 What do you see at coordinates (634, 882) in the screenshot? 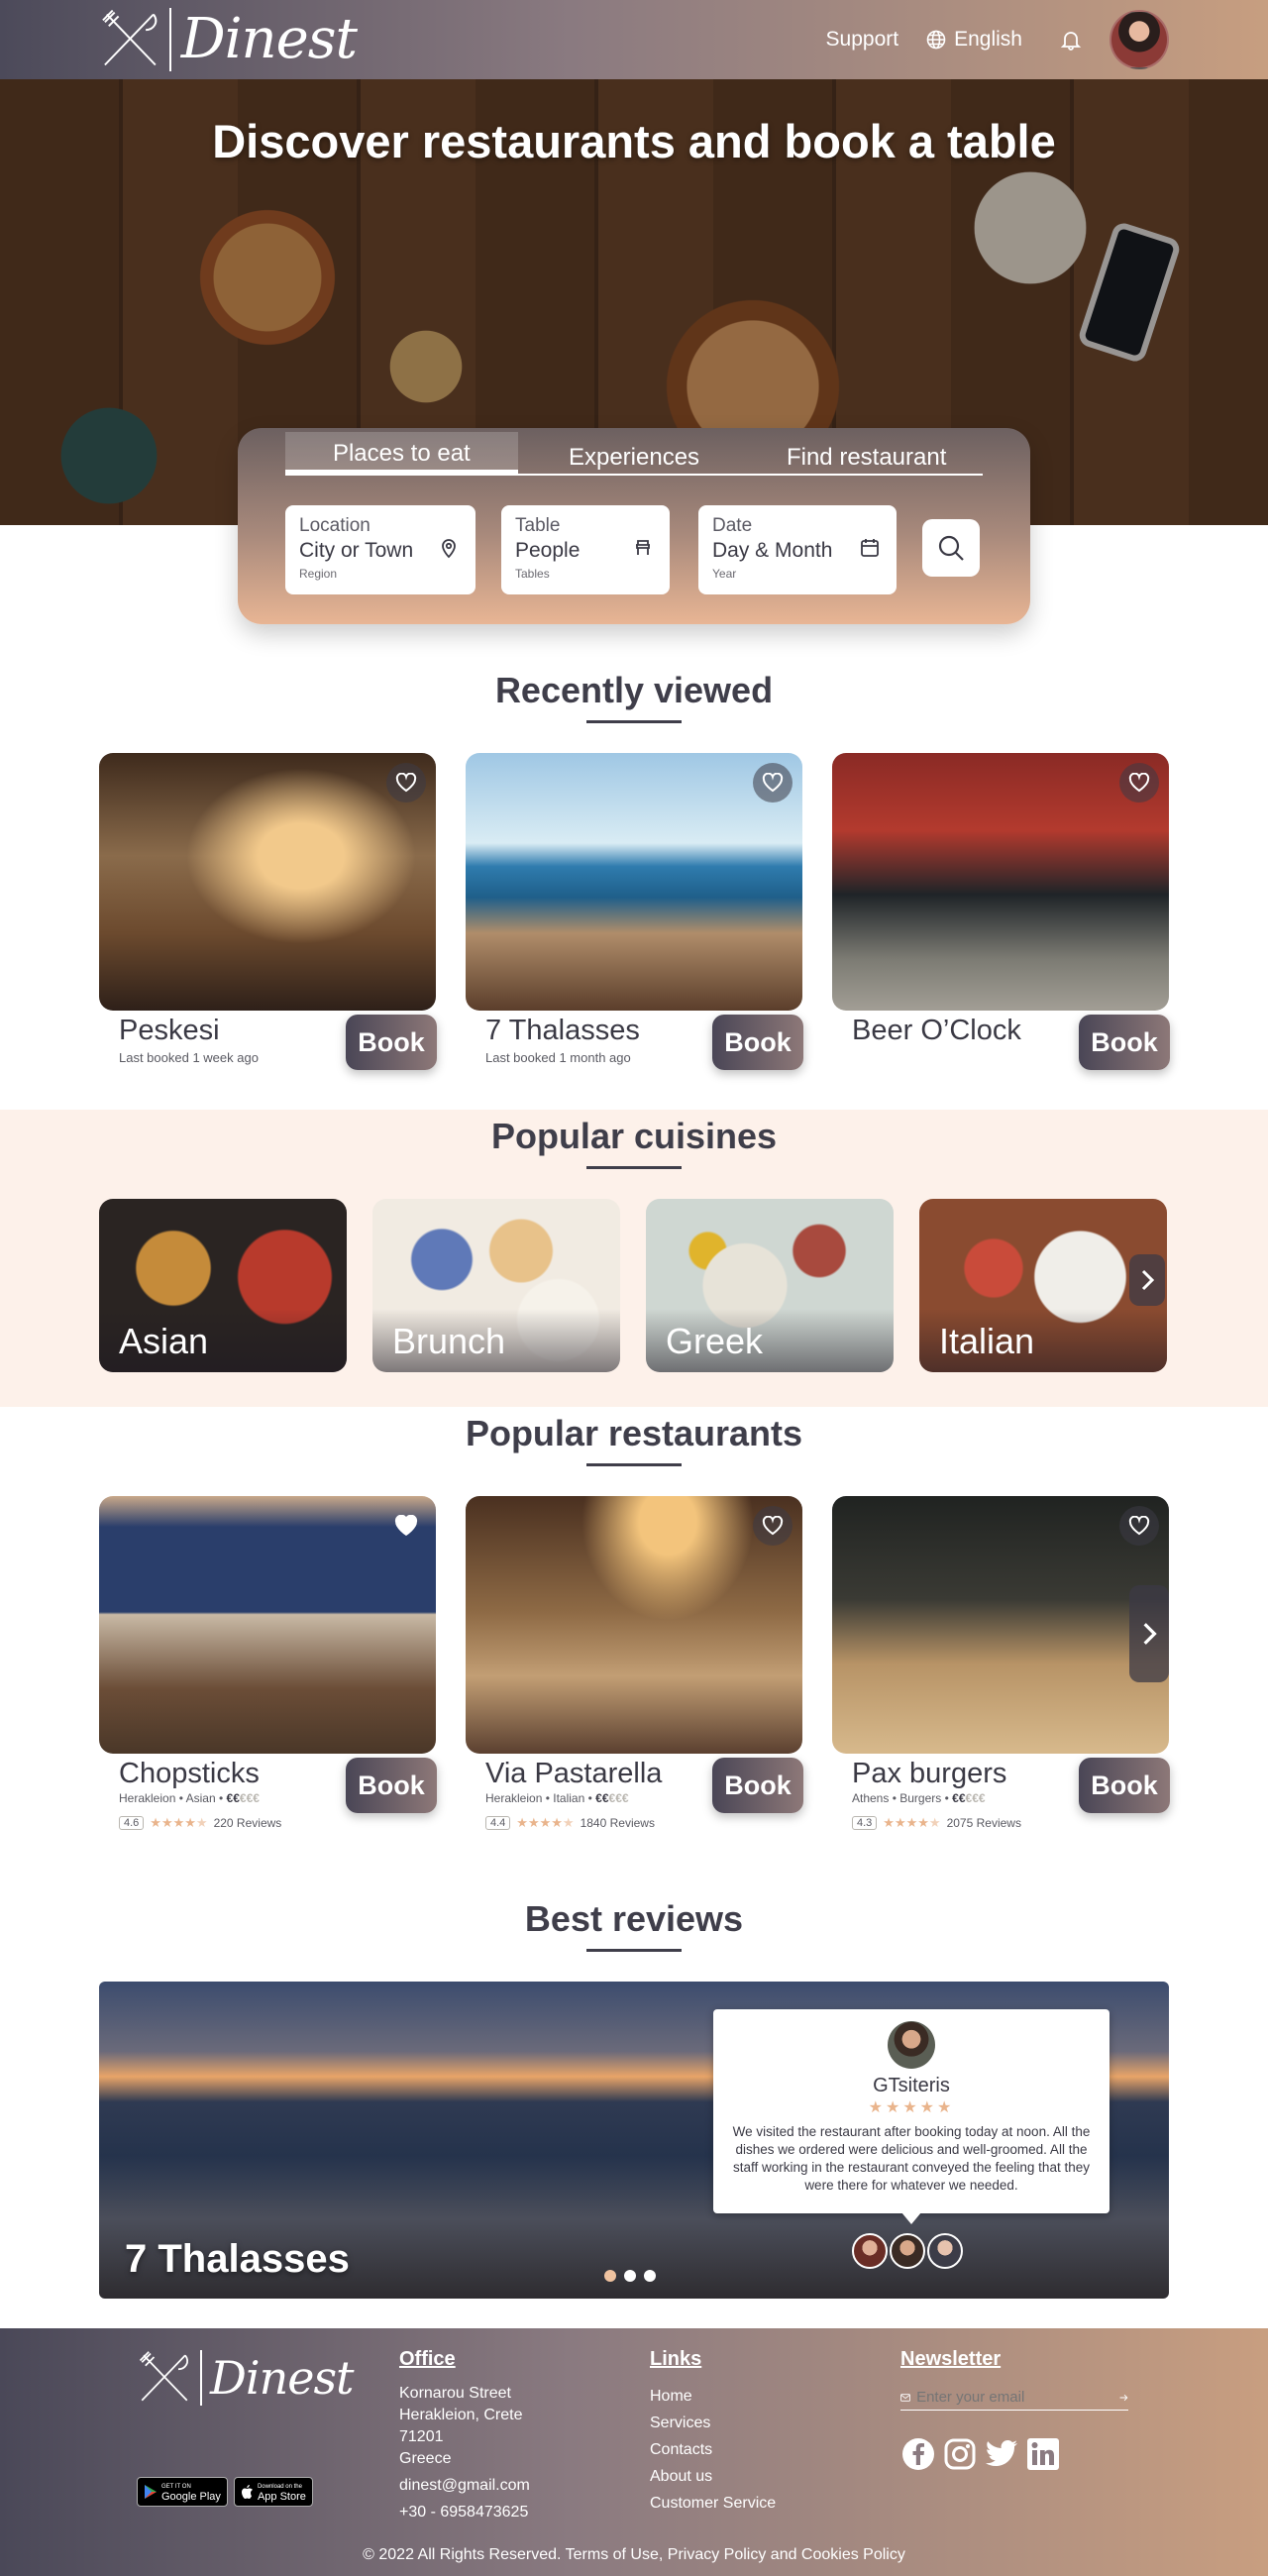
I see `restaurant-photo` at bounding box center [634, 882].